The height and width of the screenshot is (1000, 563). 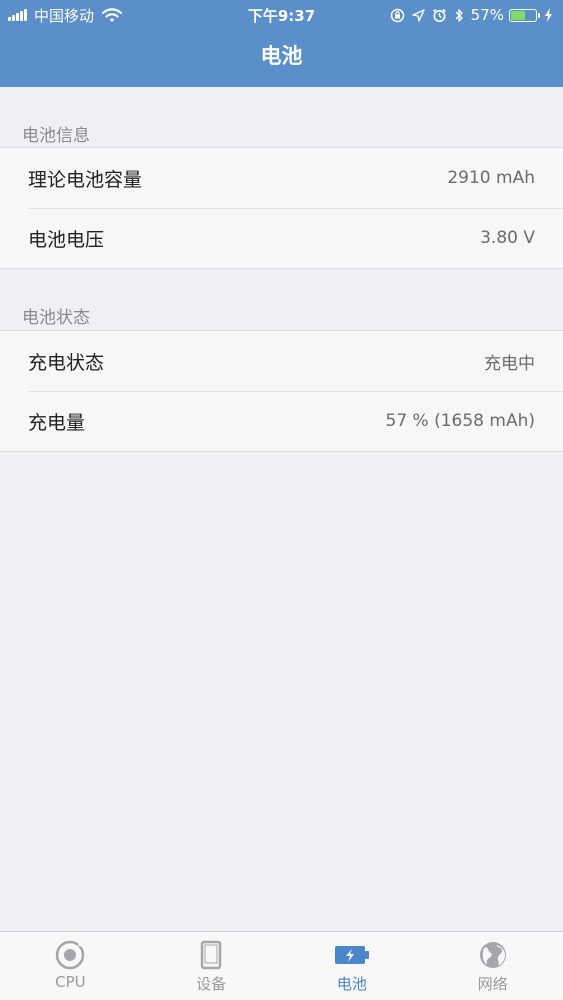 What do you see at coordinates (351, 984) in the screenshot?
I see `tab-label: 电池` at bounding box center [351, 984].